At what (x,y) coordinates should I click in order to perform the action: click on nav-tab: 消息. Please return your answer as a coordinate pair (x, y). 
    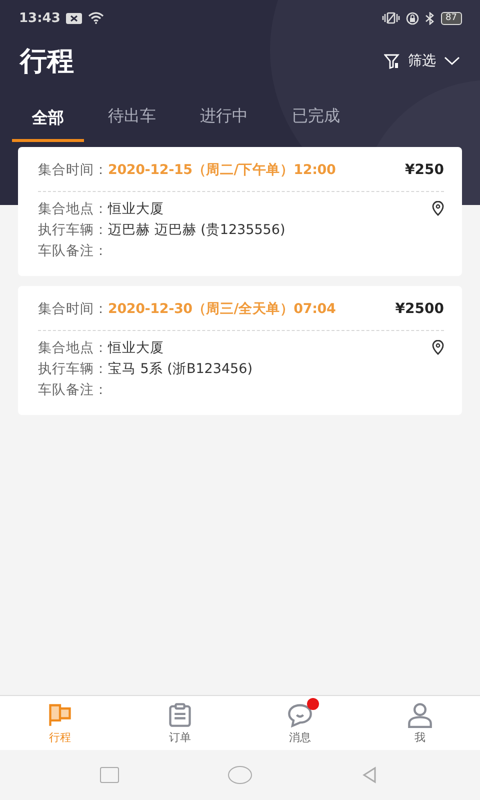
    Looking at the image, I should click on (300, 723).